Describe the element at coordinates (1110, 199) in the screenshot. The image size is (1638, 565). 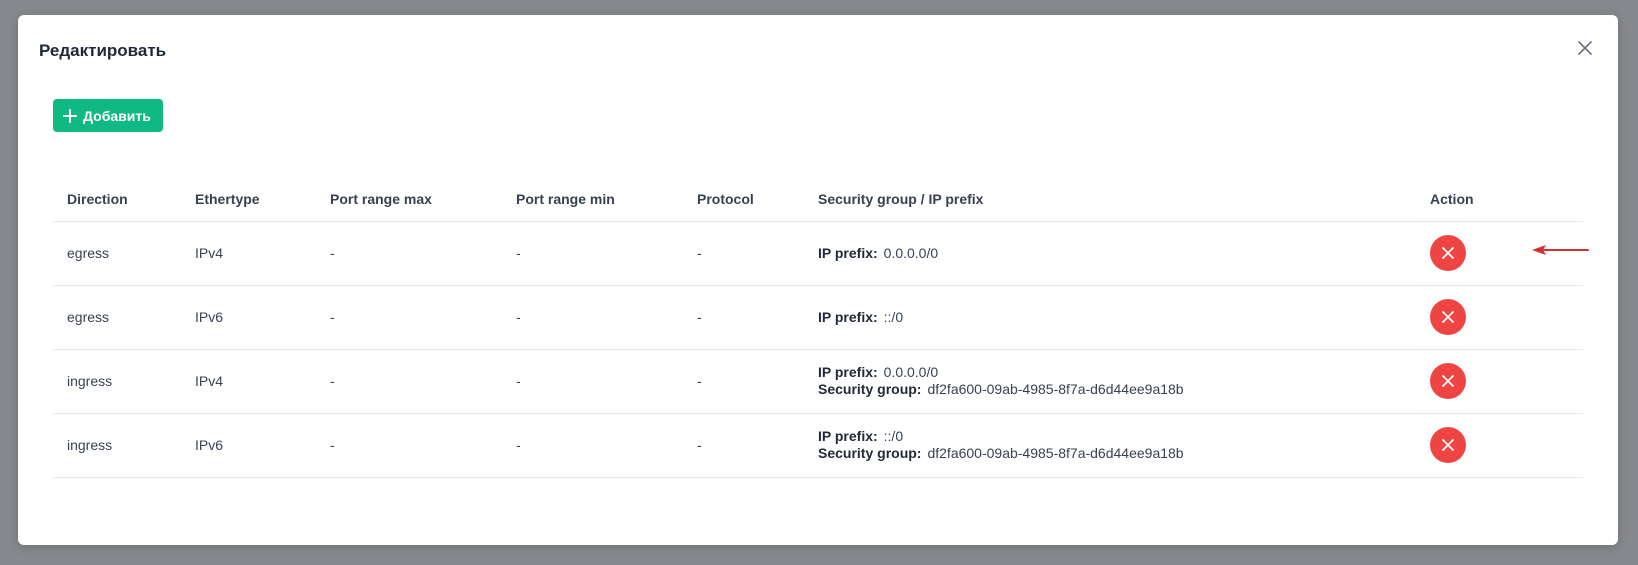
I see `column-header-security-group: Security group / IP prefix` at that location.